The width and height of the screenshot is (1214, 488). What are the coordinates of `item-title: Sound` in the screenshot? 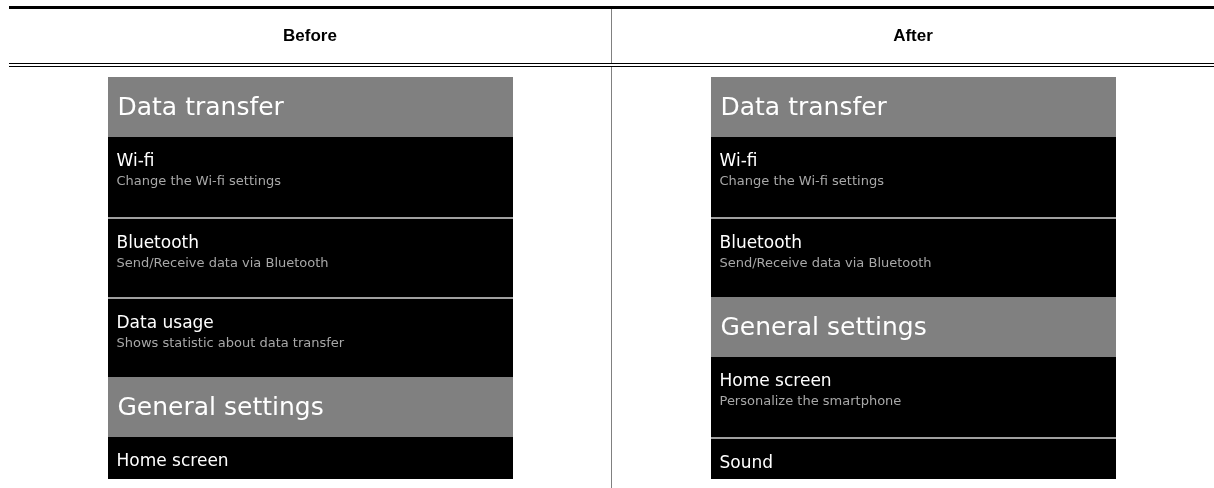 It's located at (747, 462).